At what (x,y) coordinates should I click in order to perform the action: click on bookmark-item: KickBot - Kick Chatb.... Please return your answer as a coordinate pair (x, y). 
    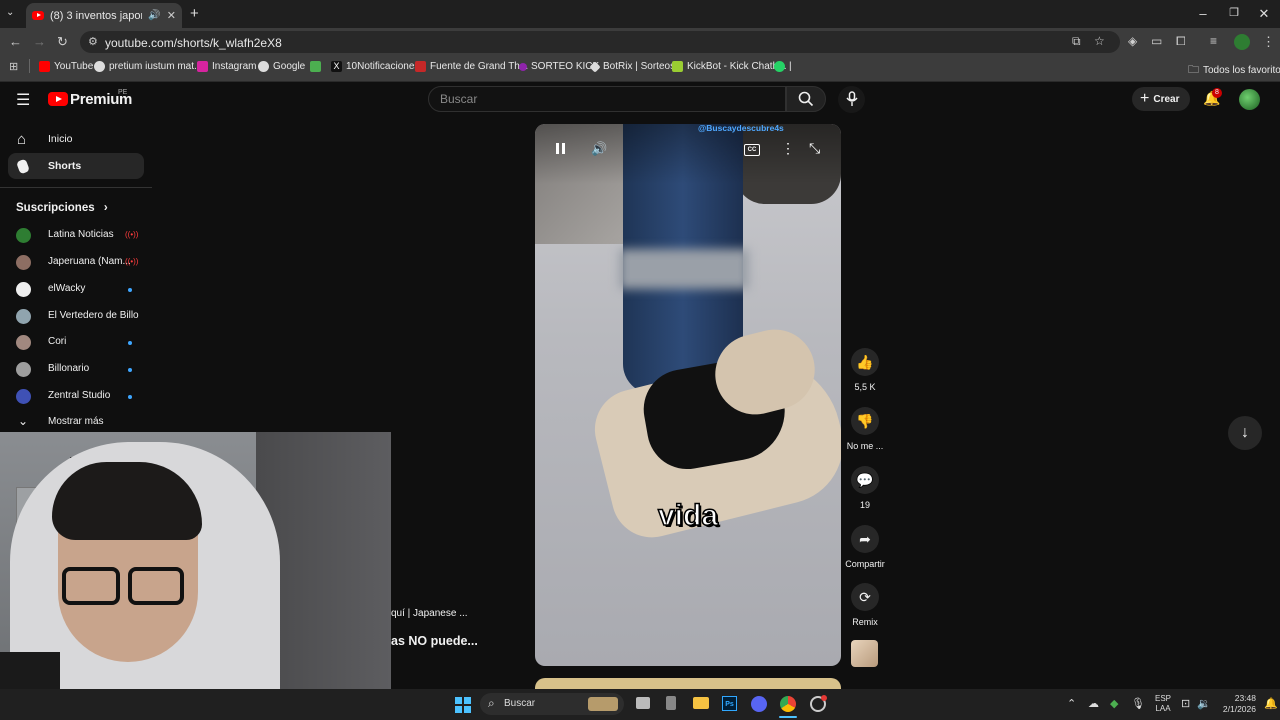
    Looking at the image, I should click on (729, 66).